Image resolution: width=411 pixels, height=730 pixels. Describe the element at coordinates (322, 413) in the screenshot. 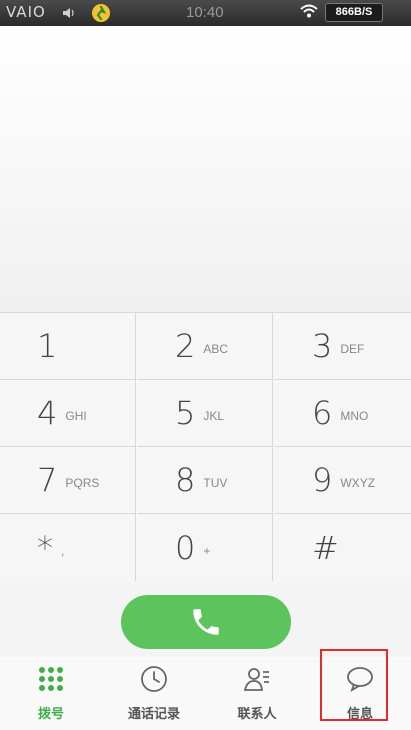

I see `key-digit: 6` at that location.